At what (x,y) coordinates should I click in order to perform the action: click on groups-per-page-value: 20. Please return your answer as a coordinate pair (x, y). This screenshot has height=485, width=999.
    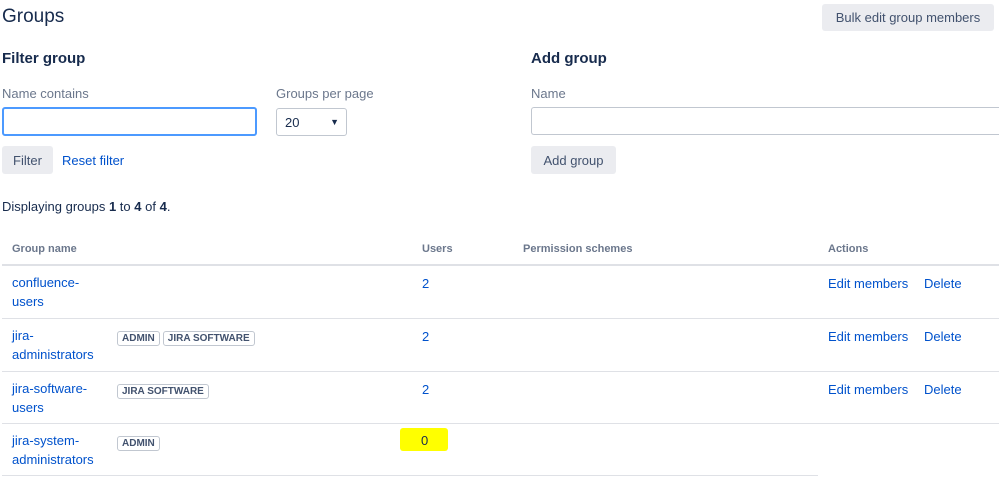
    Looking at the image, I should click on (292, 122).